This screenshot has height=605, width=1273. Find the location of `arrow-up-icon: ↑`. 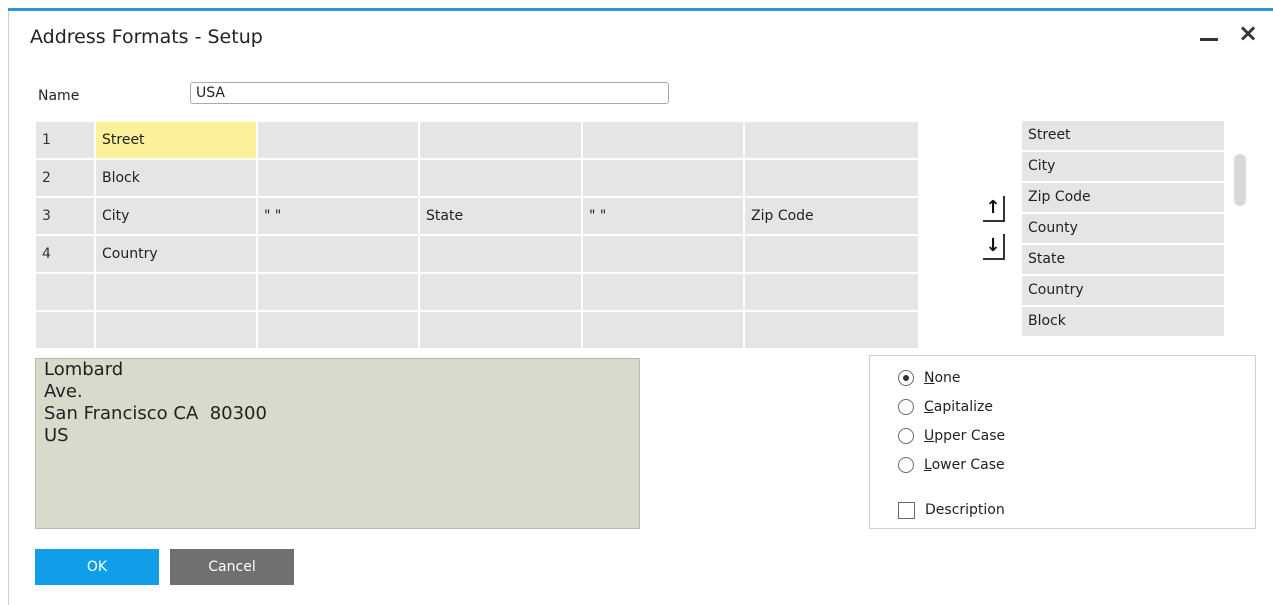

arrow-up-icon: ↑ is located at coordinates (993, 207).